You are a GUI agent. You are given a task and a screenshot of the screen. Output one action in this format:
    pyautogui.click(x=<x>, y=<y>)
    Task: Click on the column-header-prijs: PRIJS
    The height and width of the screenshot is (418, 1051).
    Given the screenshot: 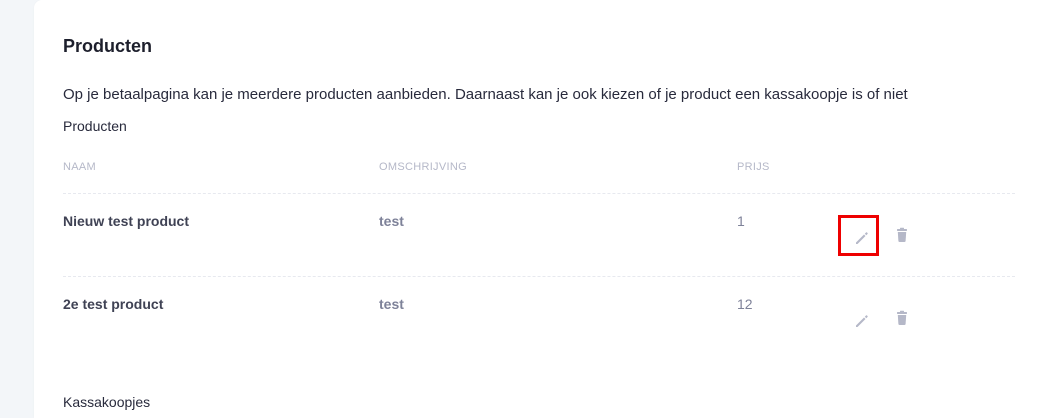 What is the action you would take?
    pyautogui.click(x=753, y=167)
    